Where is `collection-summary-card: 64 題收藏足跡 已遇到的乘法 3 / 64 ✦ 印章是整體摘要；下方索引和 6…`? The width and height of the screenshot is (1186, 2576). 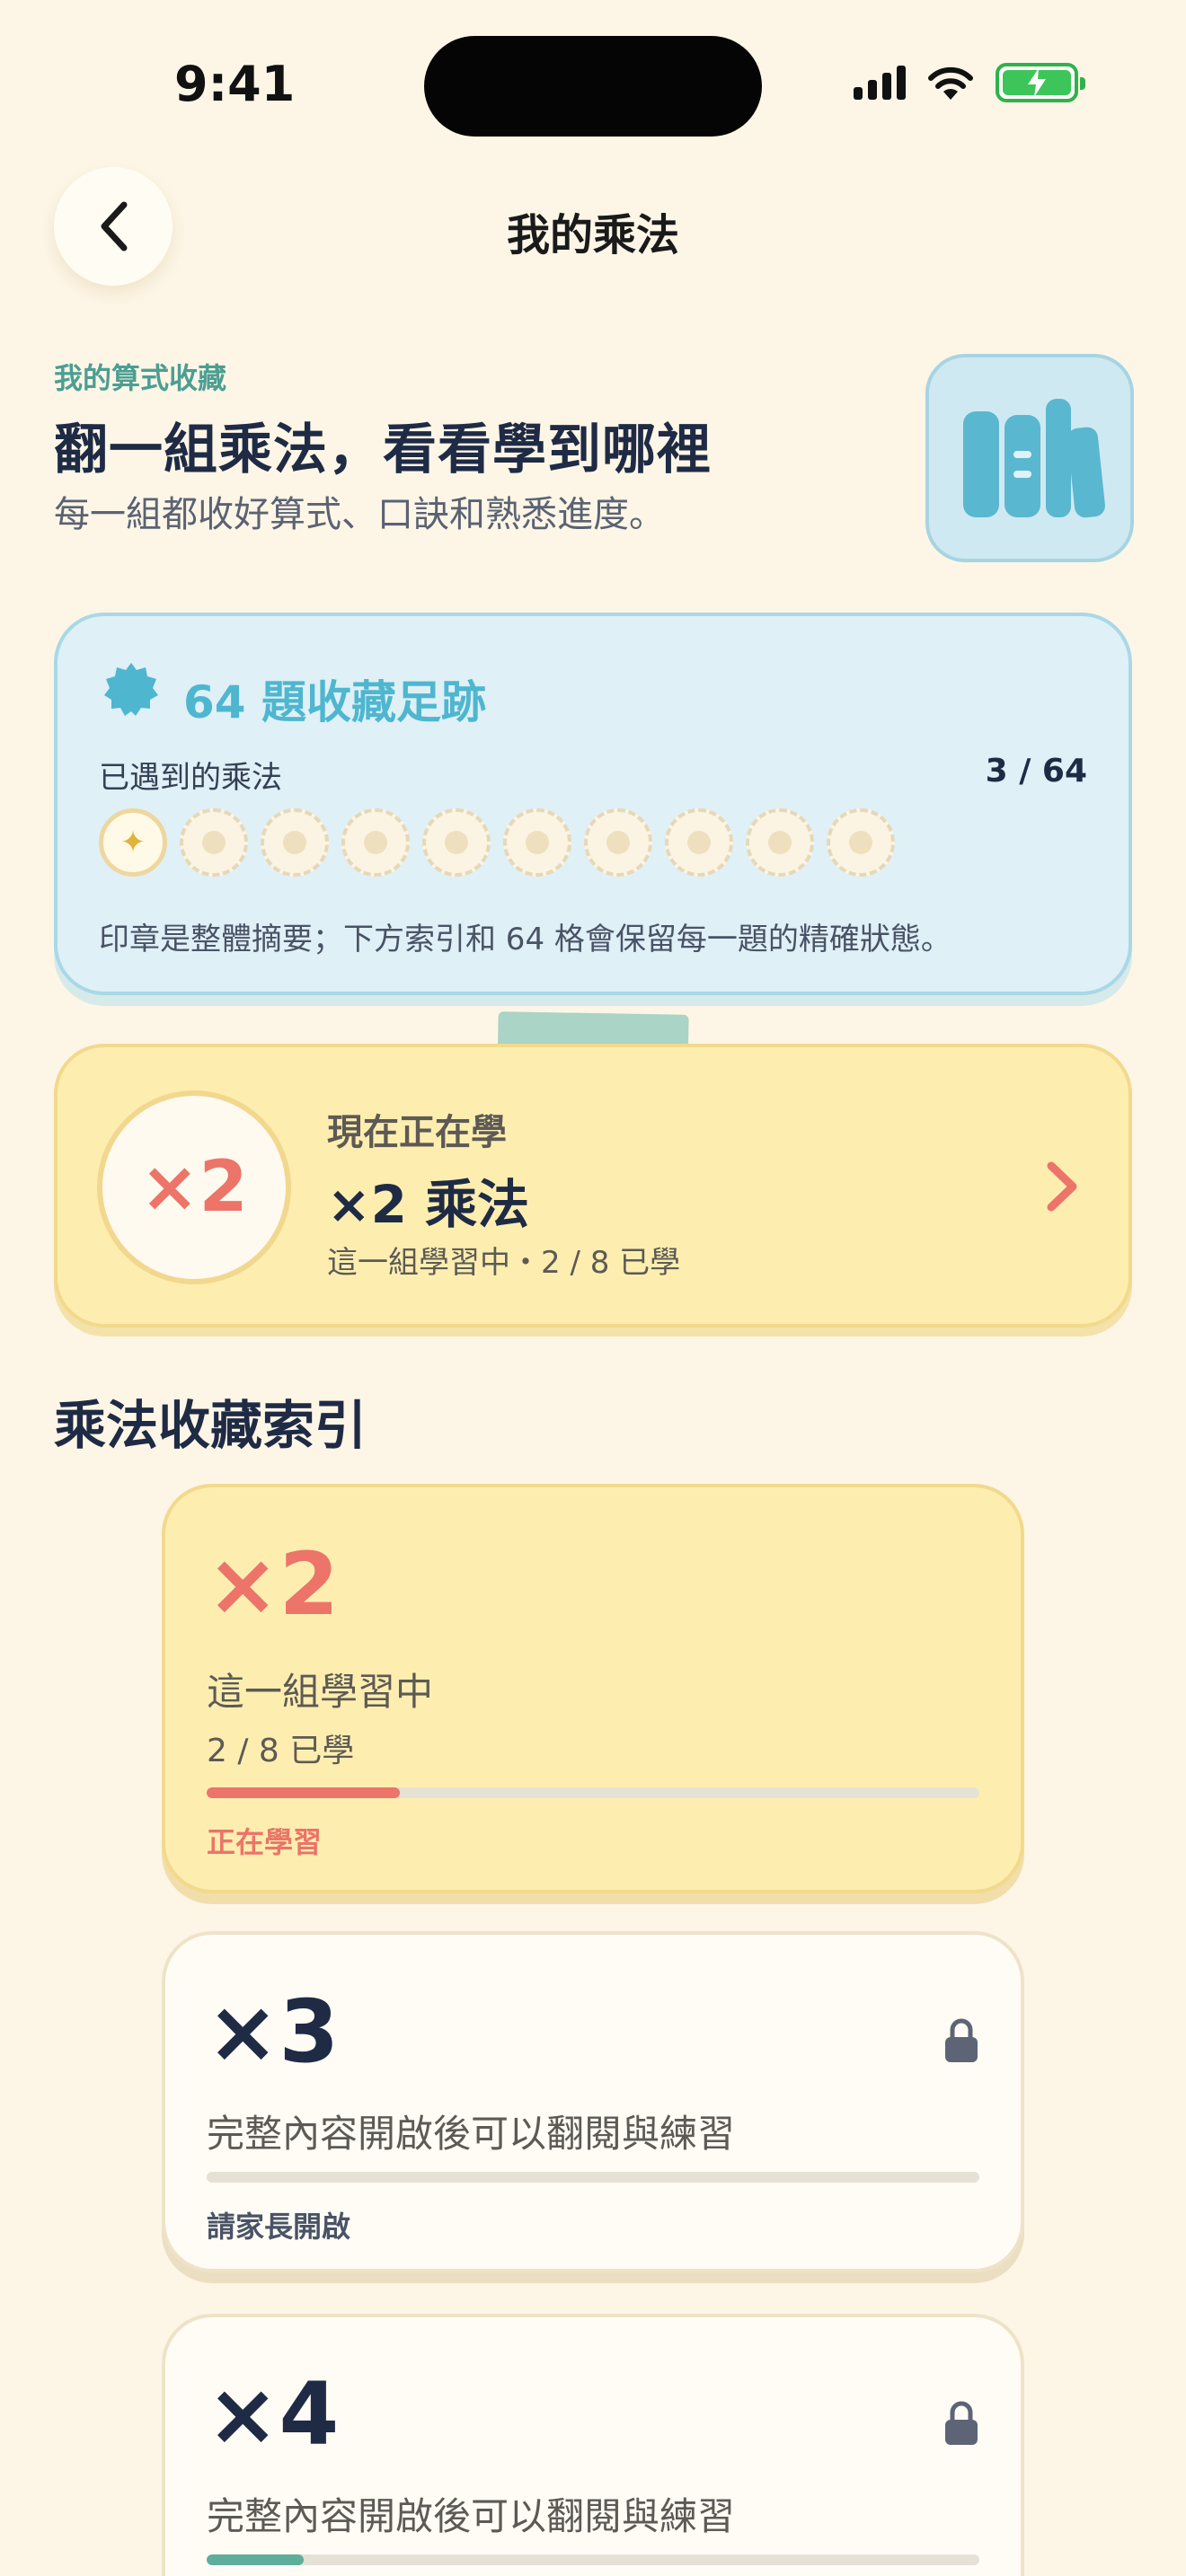
collection-summary-card: 64 題收藏足跡 已遇到的乘法 3 / 64 ✦ 印章是整體摘要；下方索引和 6… is located at coordinates (593, 804).